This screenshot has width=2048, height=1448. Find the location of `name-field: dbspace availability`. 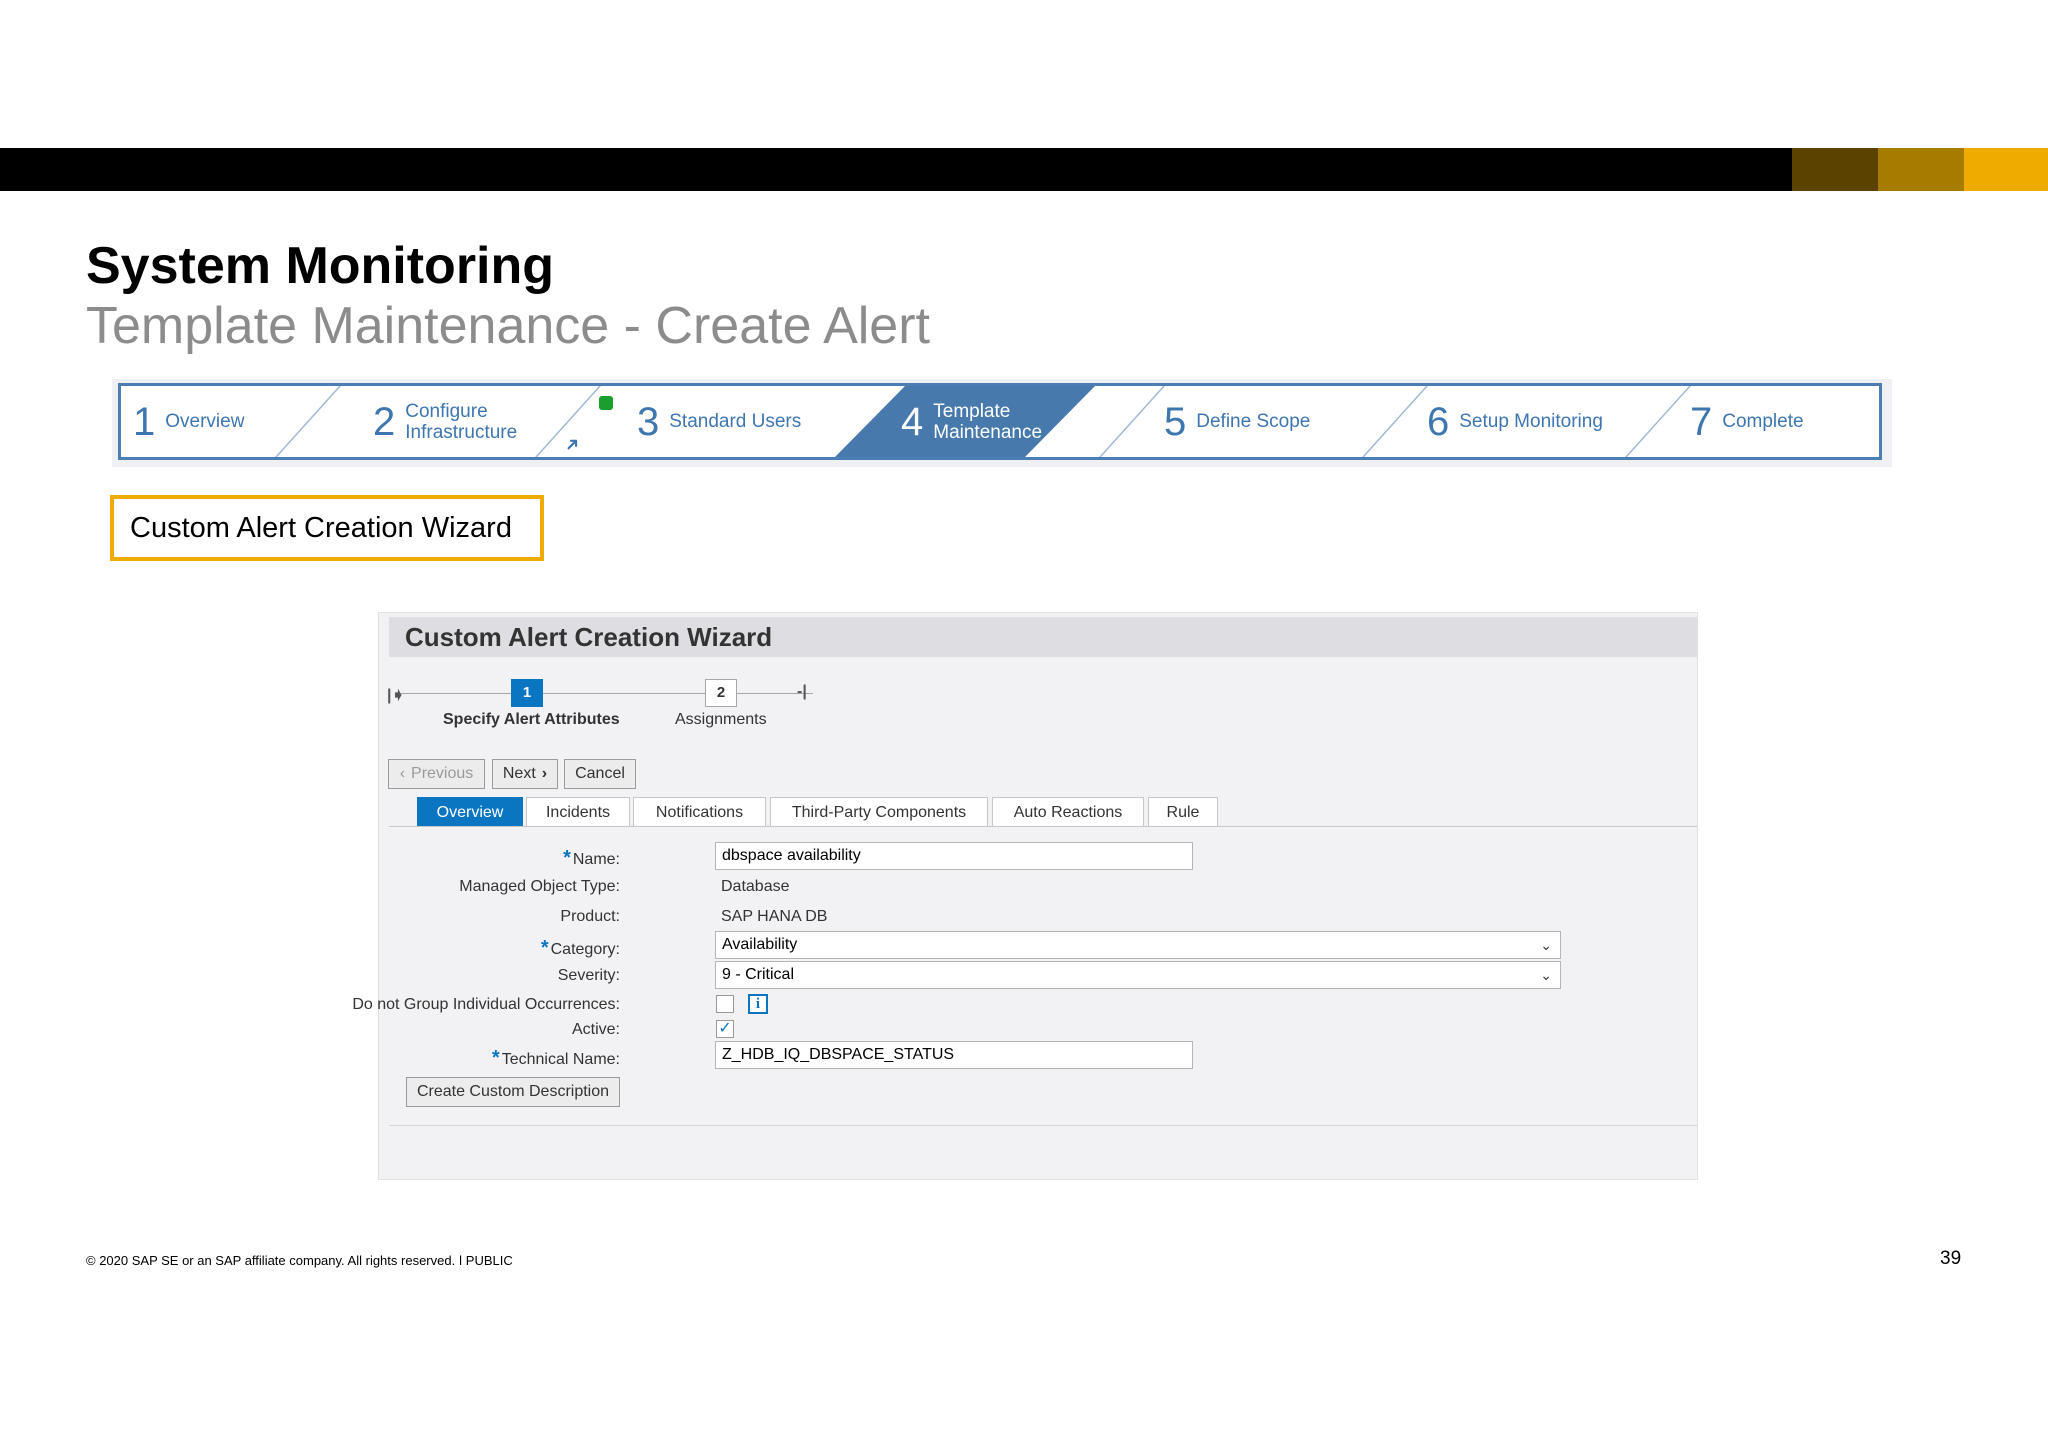

name-field: dbspace availability is located at coordinates (954, 856).